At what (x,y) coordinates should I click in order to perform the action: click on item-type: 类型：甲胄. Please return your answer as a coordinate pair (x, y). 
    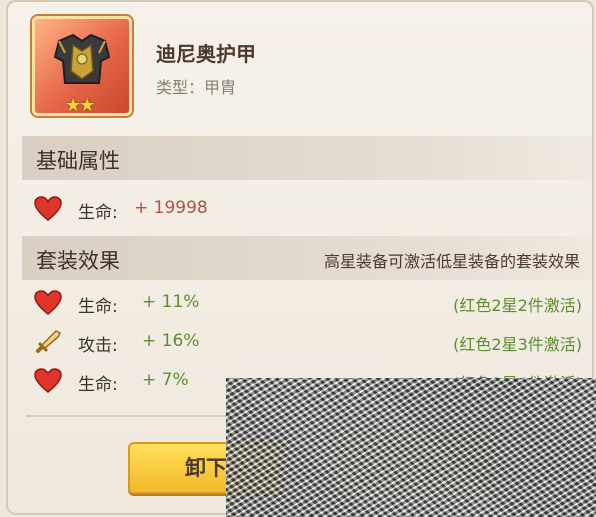
    Looking at the image, I should click on (196, 87).